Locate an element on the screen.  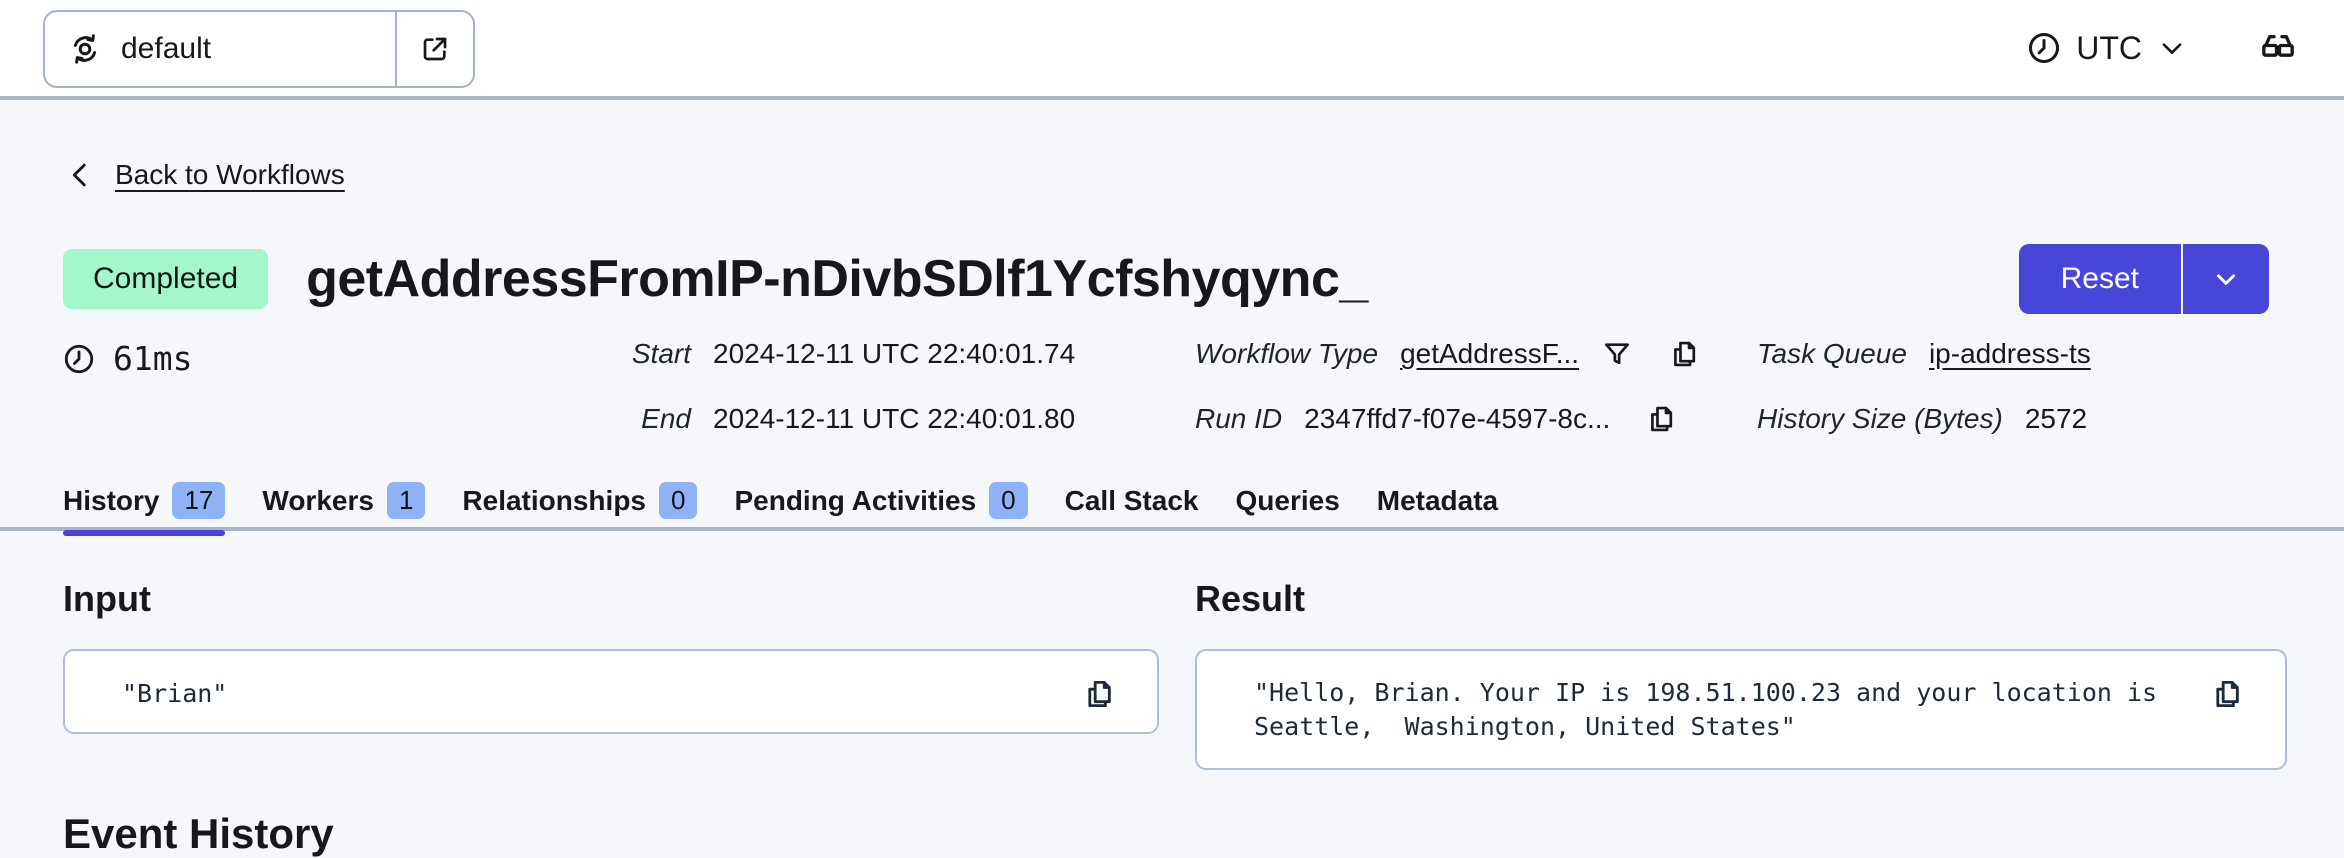
timezone-picker: UTC is located at coordinates (2107, 48).